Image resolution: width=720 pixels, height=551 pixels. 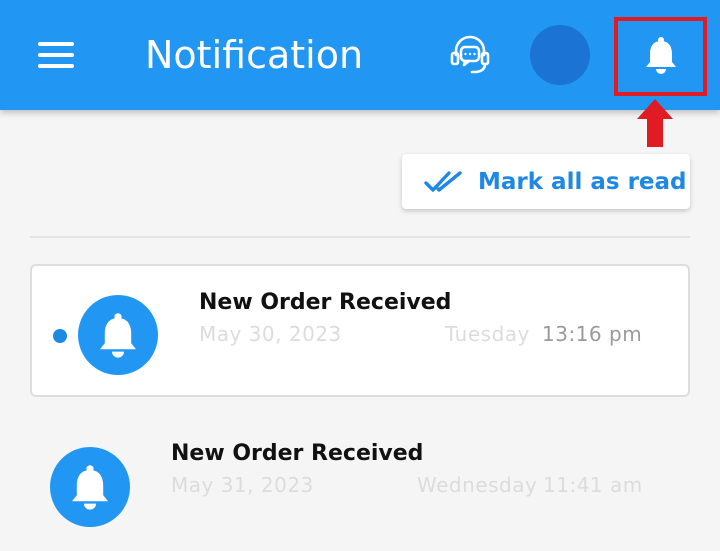 What do you see at coordinates (254, 55) in the screenshot?
I see `page-title: Notification` at bounding box center [254, 55].